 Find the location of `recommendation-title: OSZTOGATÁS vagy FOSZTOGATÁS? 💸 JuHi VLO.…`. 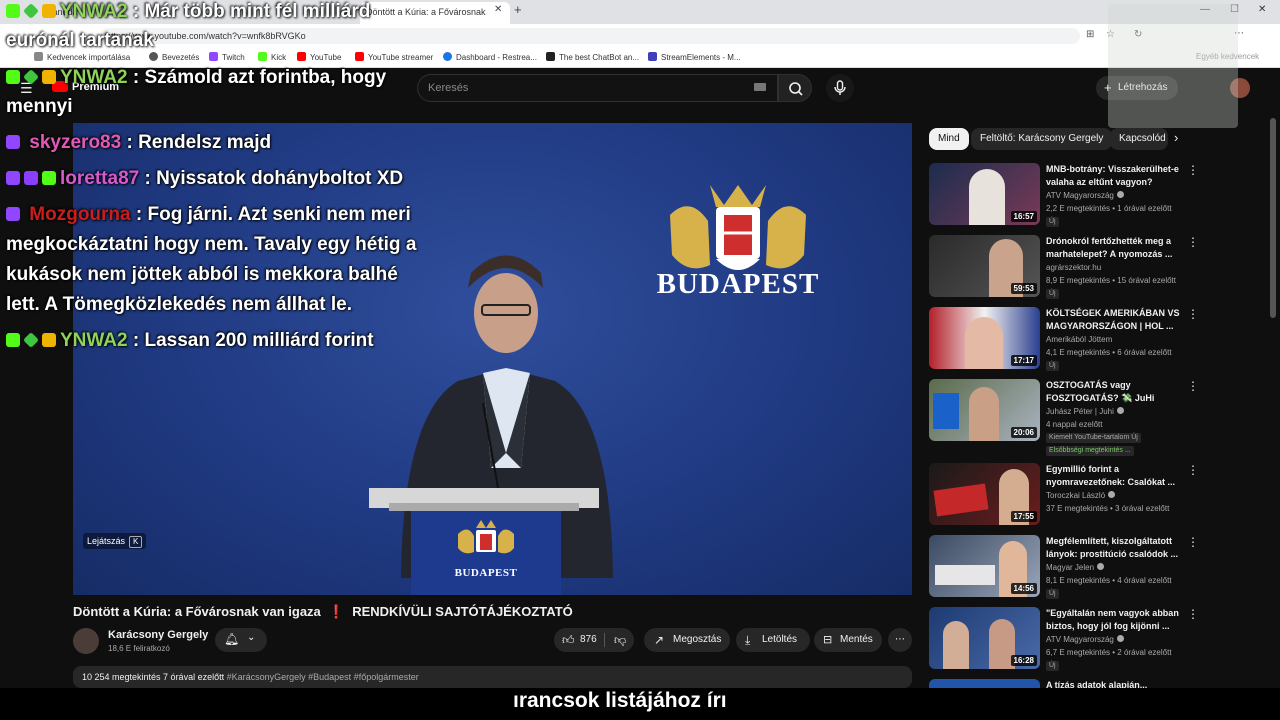

recommendation-title: OSZTOGATÁS vagy FOSZTOGATÁS? 💸 JuHi VLO.… is located at coordinates (1113, 392).